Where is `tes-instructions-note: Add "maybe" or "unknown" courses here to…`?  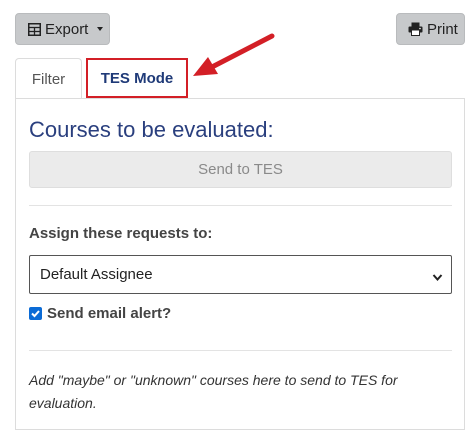 tes-instructions-note: Add "maybe" or "unknown" courses here to… is located at coordinates (213, 391).